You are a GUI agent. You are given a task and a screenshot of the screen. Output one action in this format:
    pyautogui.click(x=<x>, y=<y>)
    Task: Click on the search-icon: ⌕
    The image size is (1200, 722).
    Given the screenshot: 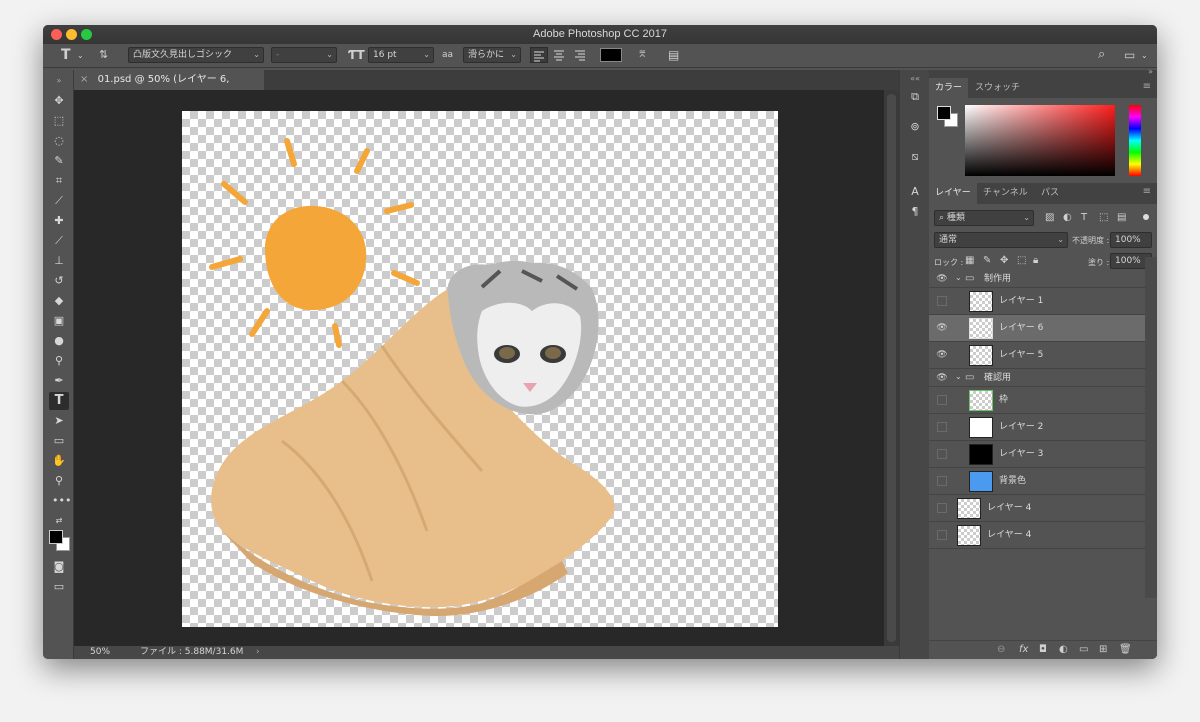 What is the action you would take?
    pyautogui.click(x=1101, y=55)
    